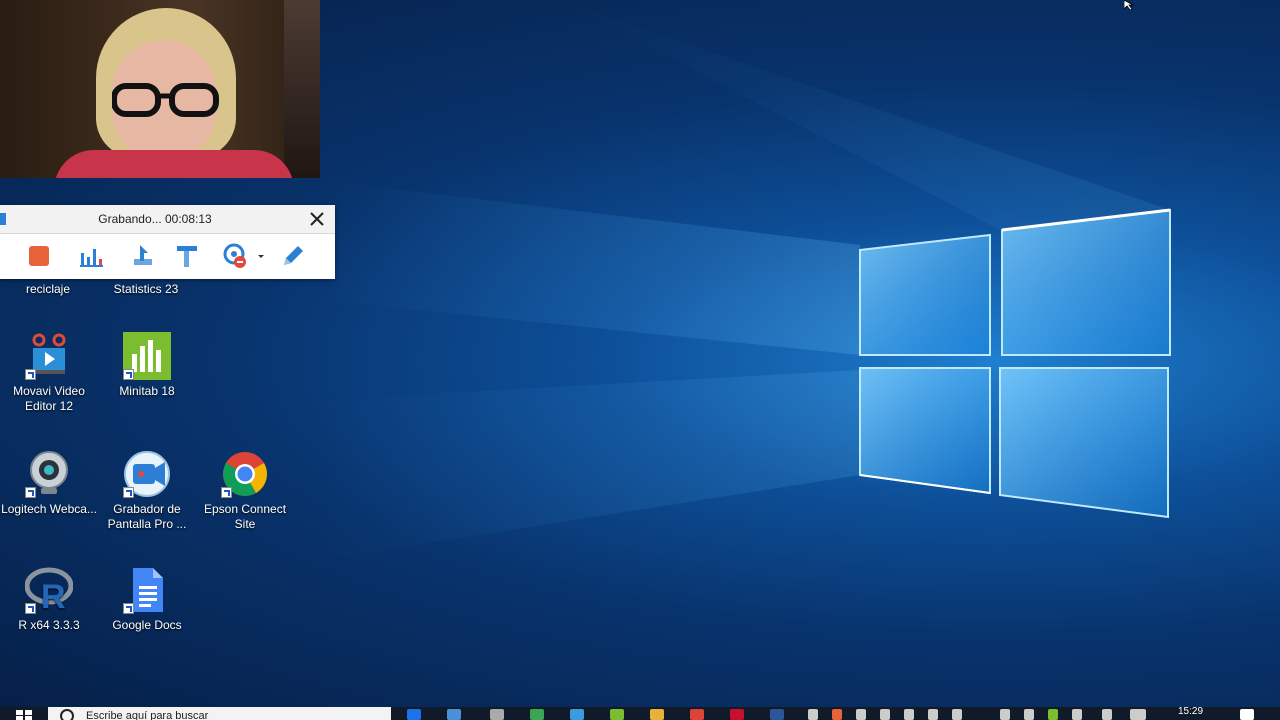 The width and height of the screenshot is (1280, 720). What do you see at coordinates (657, 714) in the screenshot?
I see `folder-icon` at bounding box center [657, 714].